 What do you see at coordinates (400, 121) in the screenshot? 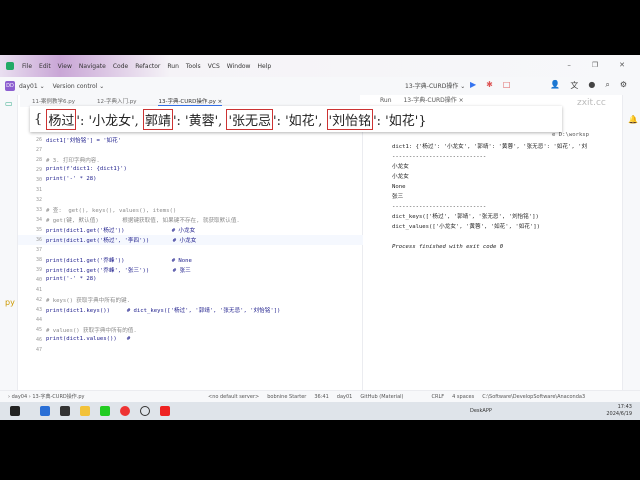
I see `overlay-text: ': '如花'}` at bounding box center [400, 121].